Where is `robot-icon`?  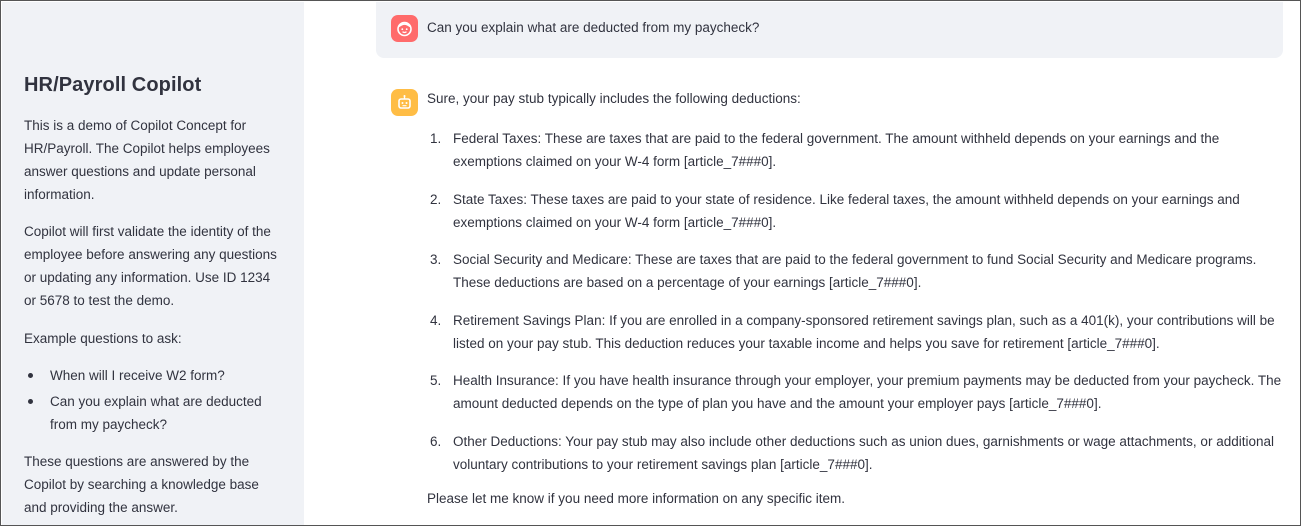 robot-icon is located at coordinates (404, 102).